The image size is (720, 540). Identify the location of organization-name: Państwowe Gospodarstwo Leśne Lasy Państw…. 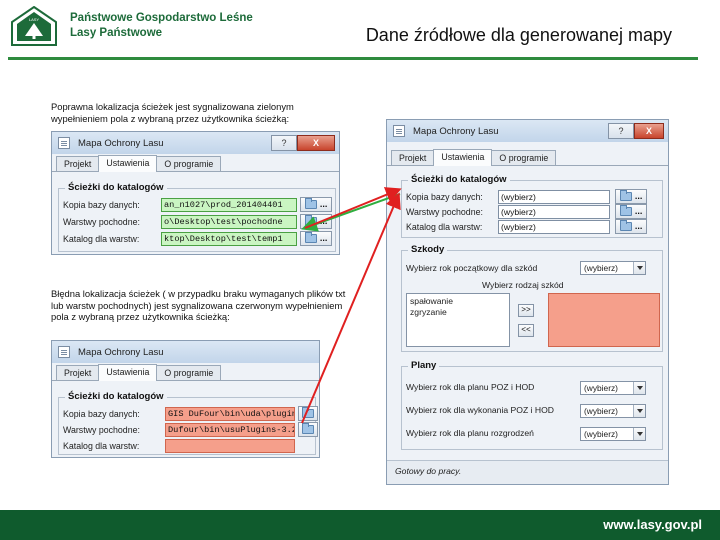
(161, 26).